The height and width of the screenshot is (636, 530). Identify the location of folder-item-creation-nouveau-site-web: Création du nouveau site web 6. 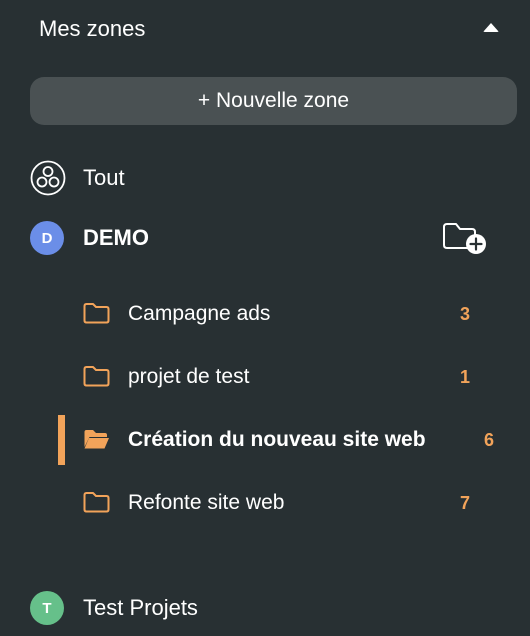
(283, 440).